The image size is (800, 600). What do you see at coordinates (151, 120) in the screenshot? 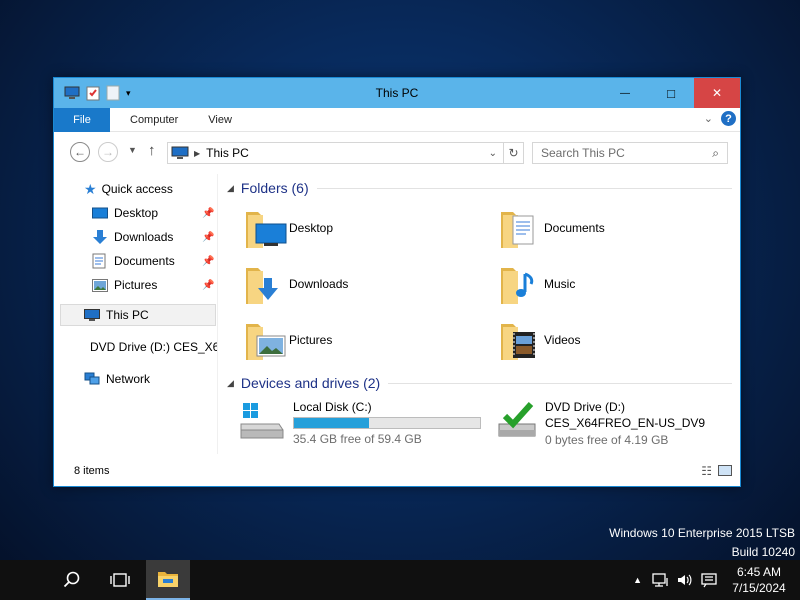
I see `tab-computer: Computer` at bounding box center [151, 120].